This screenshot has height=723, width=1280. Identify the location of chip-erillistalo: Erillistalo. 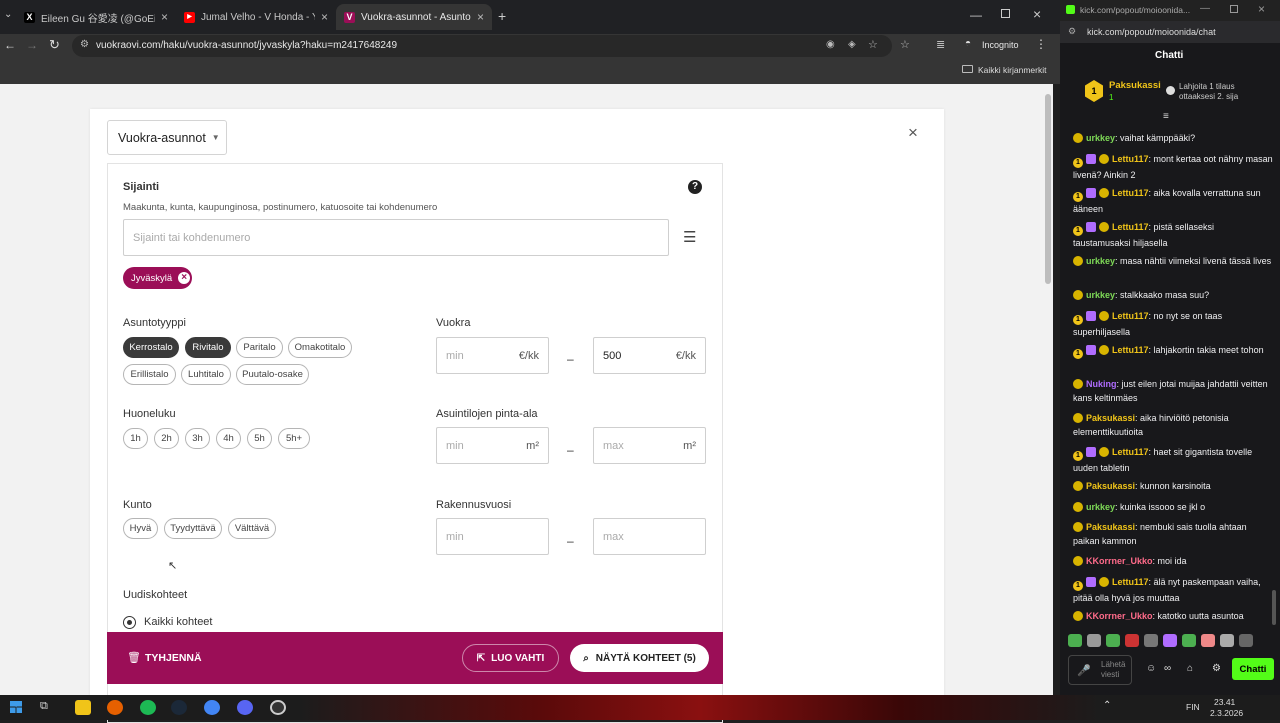
(149, 374).